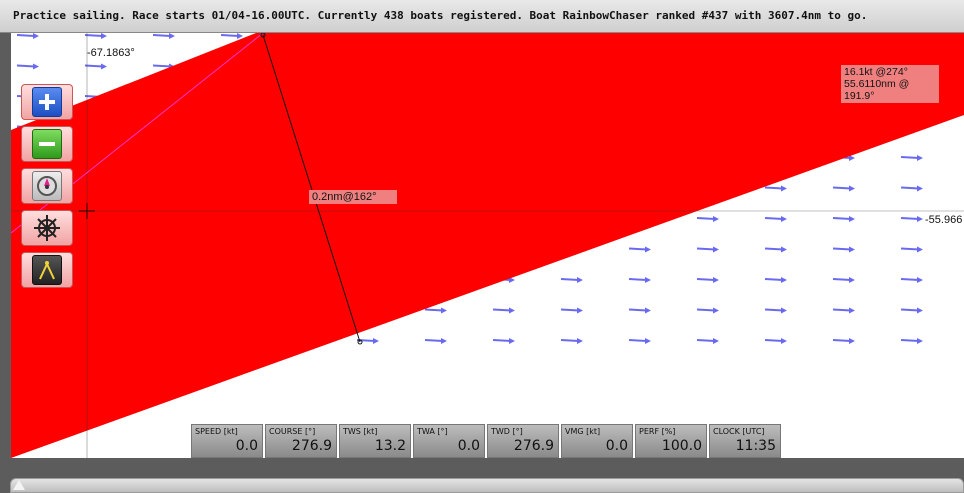  What do you see at coordinates (681, 446) in the screenshot?
I see `perf-value: 100.0` at bounding box center [681, 446].